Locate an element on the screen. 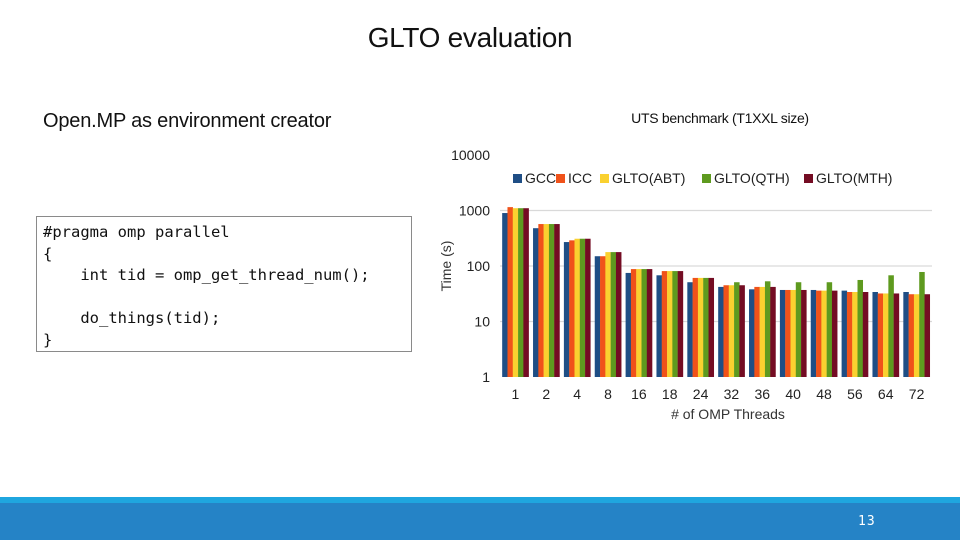 This screenshot has width=960, height=540. x-tick-label: 72 is located at coordinates (917, 394).